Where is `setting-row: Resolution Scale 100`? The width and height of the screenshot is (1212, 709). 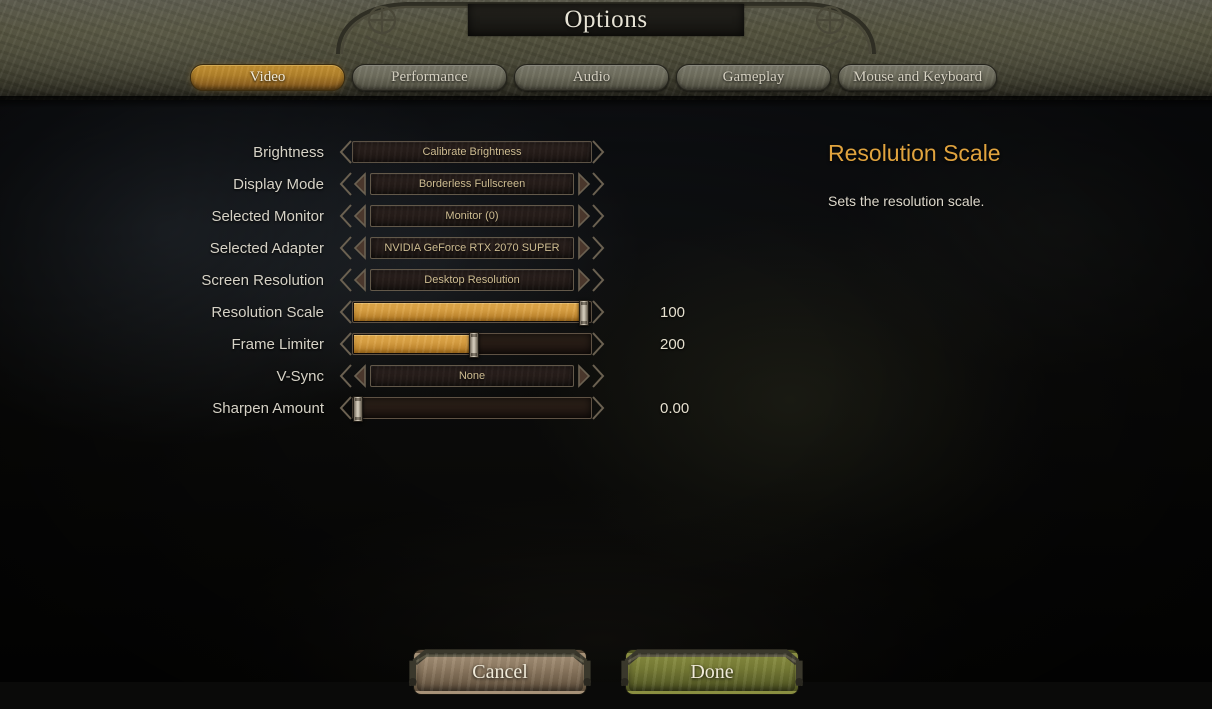
setting-row: Resolution Scale 100 is located at coordinates (350, 312).